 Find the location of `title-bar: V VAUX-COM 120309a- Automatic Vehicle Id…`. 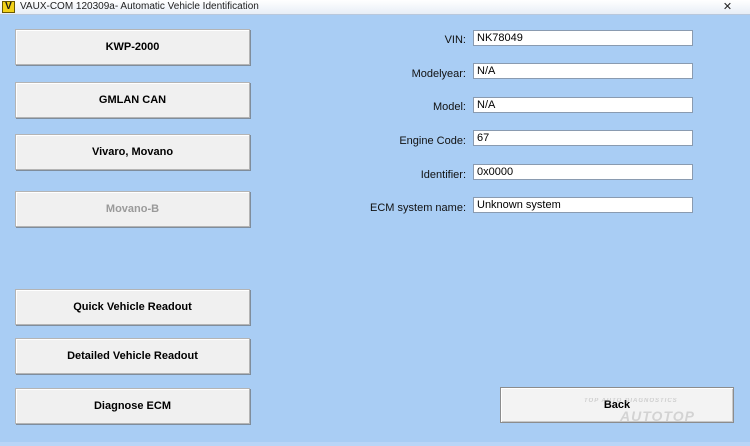

title-bar: V VAUX-COM 120309a- Automatic Vehicle Id… is located at coordinates (375, 7).